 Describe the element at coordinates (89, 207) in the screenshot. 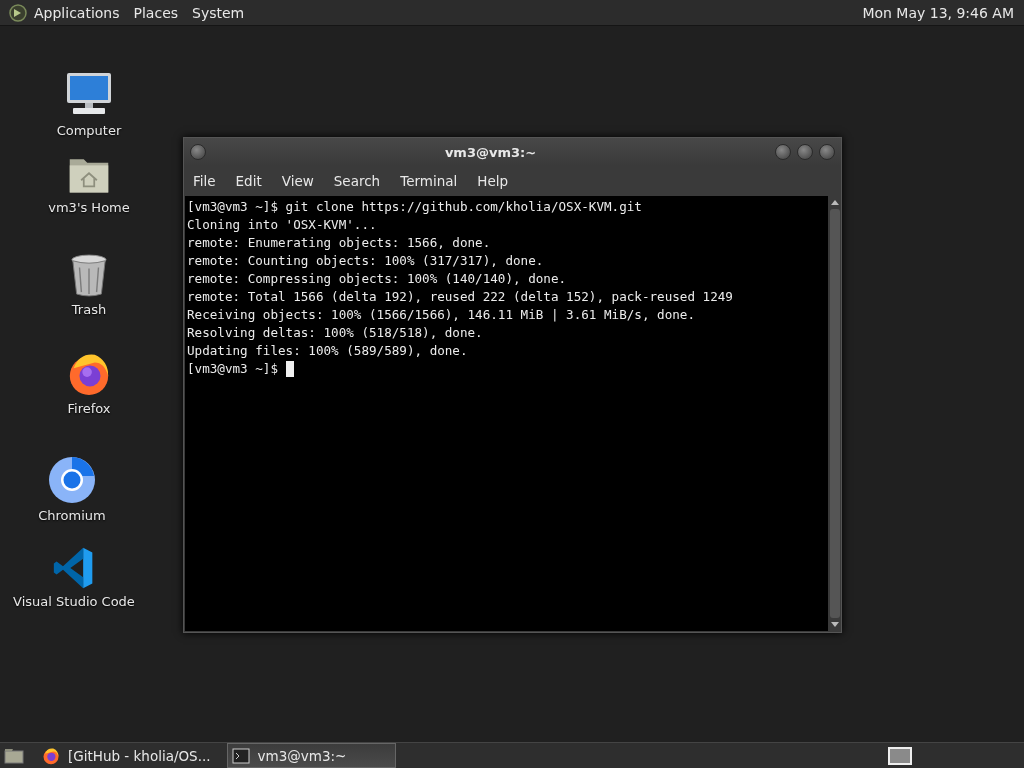

I see `desktop-icon-label: vm3's Home` at that location.